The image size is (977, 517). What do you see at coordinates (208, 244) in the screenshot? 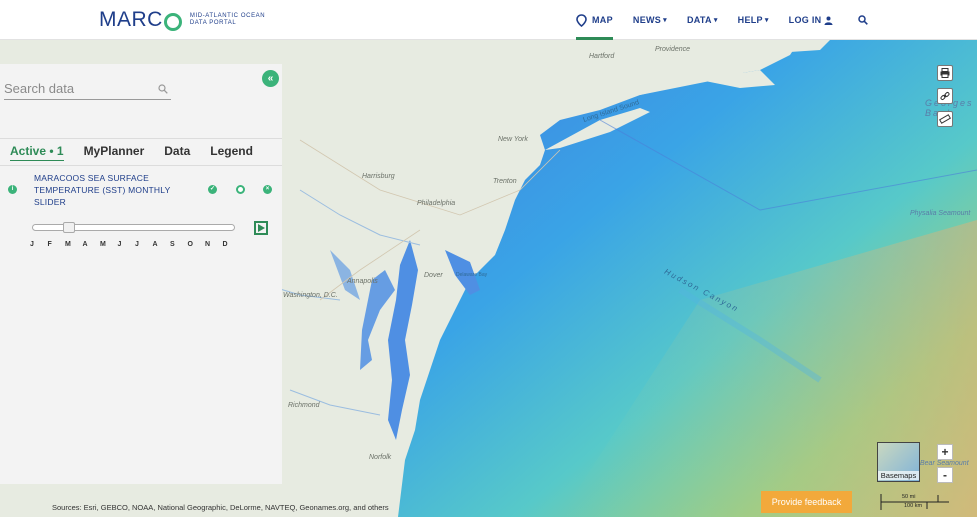
I see `month-label: N` at bounding box center [208, 244].